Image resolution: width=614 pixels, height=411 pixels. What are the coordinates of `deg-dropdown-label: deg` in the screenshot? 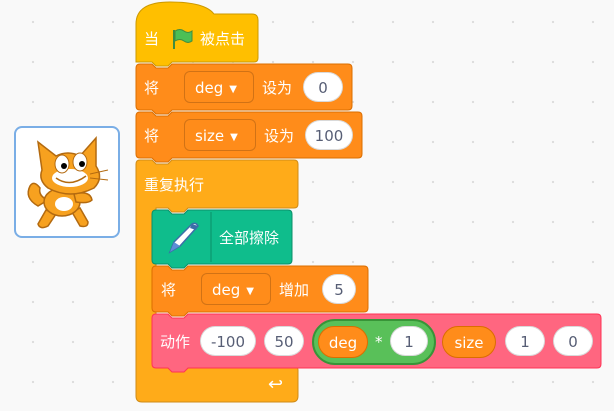 It's located at (209, 88).